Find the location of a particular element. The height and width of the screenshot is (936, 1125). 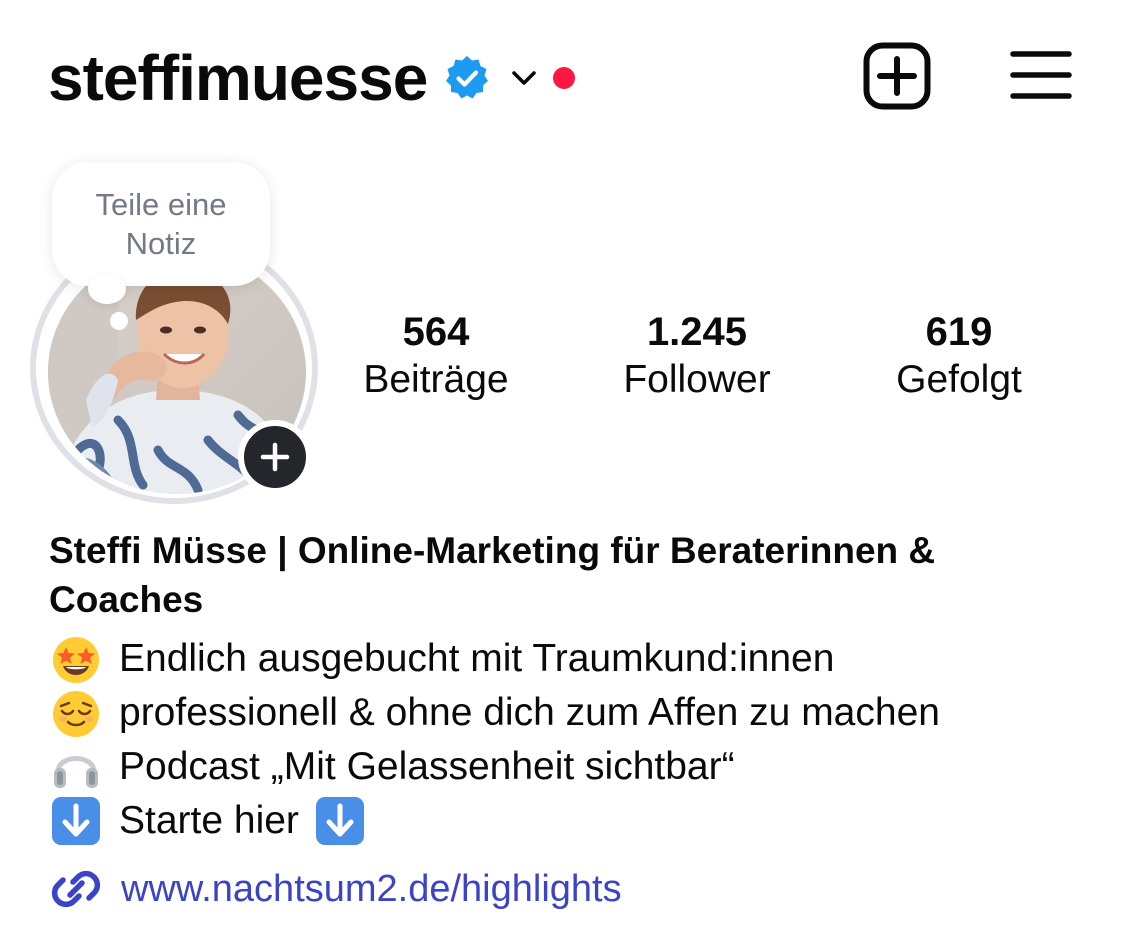

chevron-down-icon is located at coordinates (524, 78).